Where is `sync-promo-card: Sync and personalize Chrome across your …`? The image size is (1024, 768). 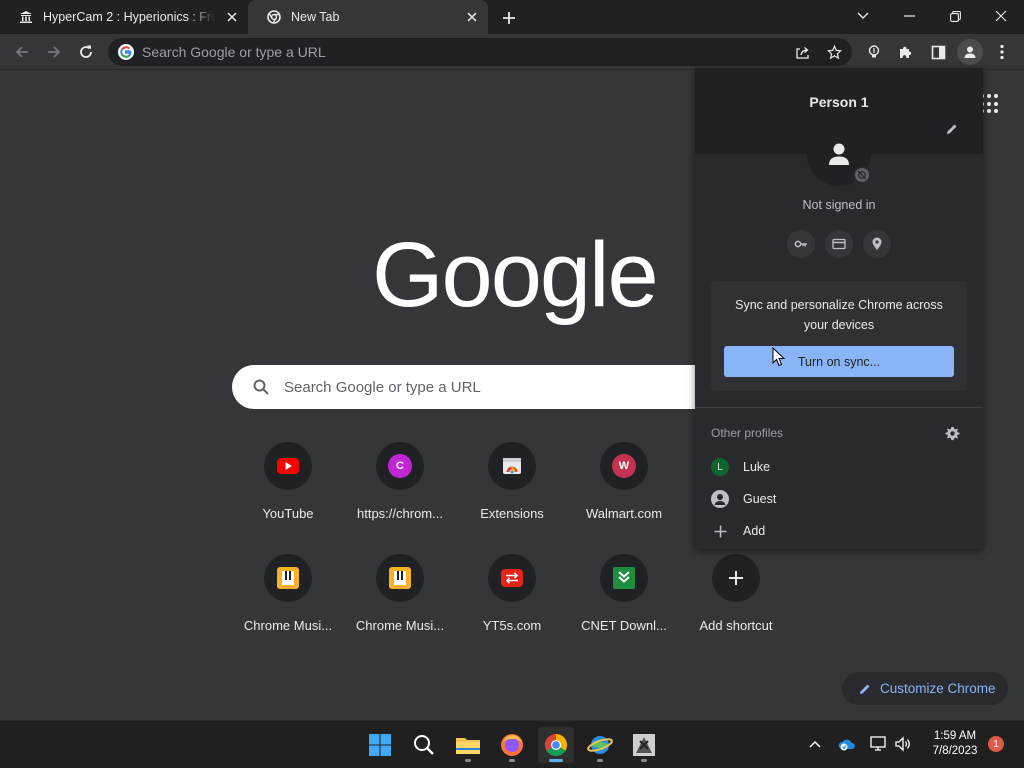 sync-promo-card: Sync and personalize Chrome across your … is located at coordinates (839, 336).